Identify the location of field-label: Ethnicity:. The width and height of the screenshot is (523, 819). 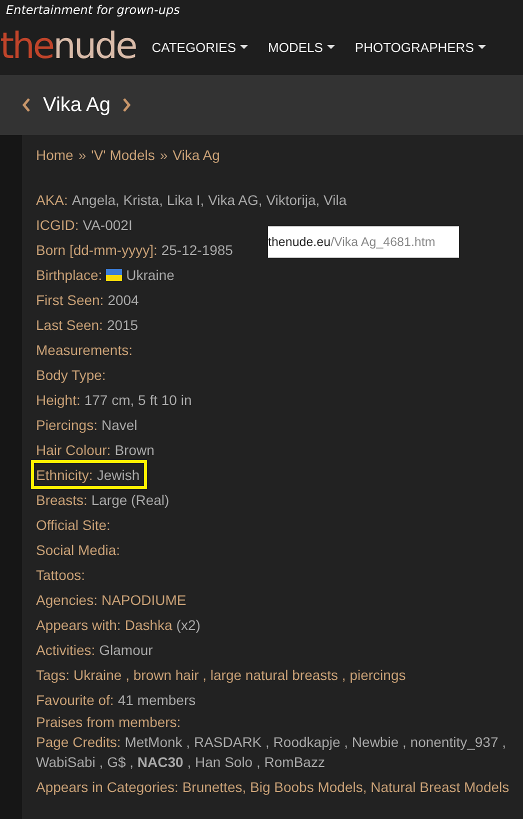
(64, 474).